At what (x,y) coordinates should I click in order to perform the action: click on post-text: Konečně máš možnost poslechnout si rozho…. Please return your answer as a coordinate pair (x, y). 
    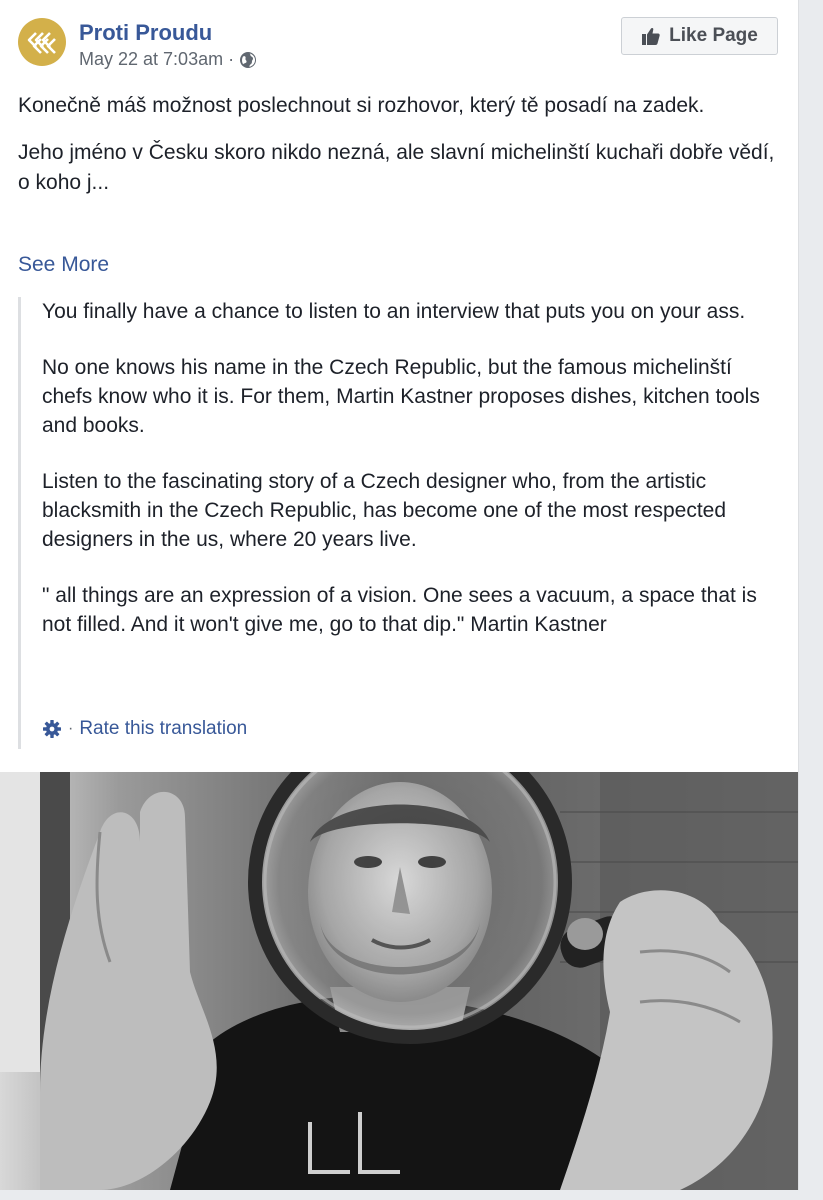
    Looking at the image, I should click on (398, 153).